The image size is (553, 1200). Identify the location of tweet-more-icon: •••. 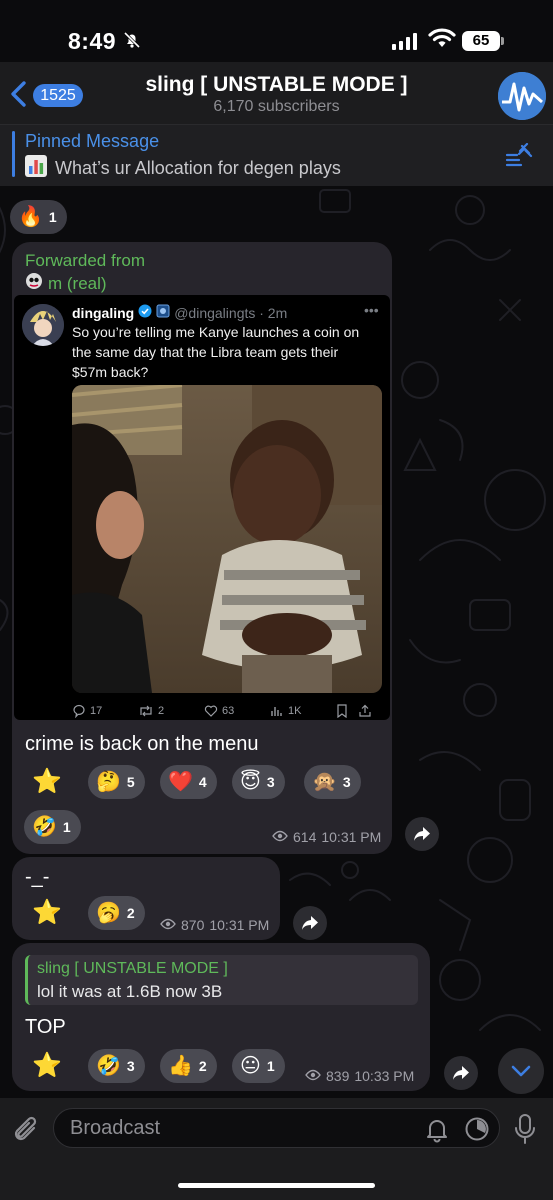
(371, 310).